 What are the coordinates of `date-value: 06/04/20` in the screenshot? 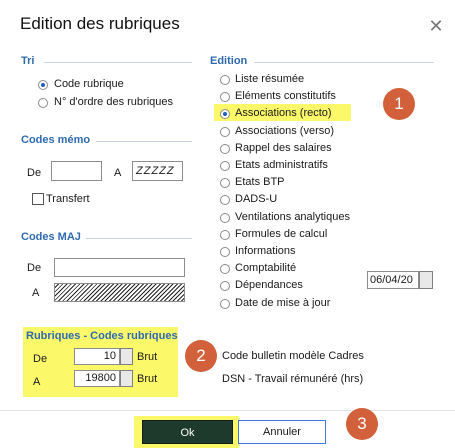 It's located at (391, 280).